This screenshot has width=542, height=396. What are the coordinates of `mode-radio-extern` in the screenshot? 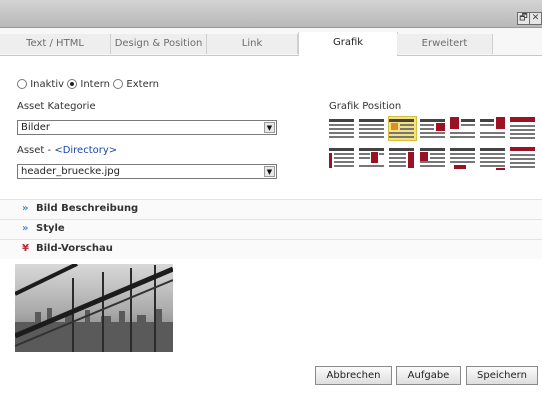 It's located at (118, 83).